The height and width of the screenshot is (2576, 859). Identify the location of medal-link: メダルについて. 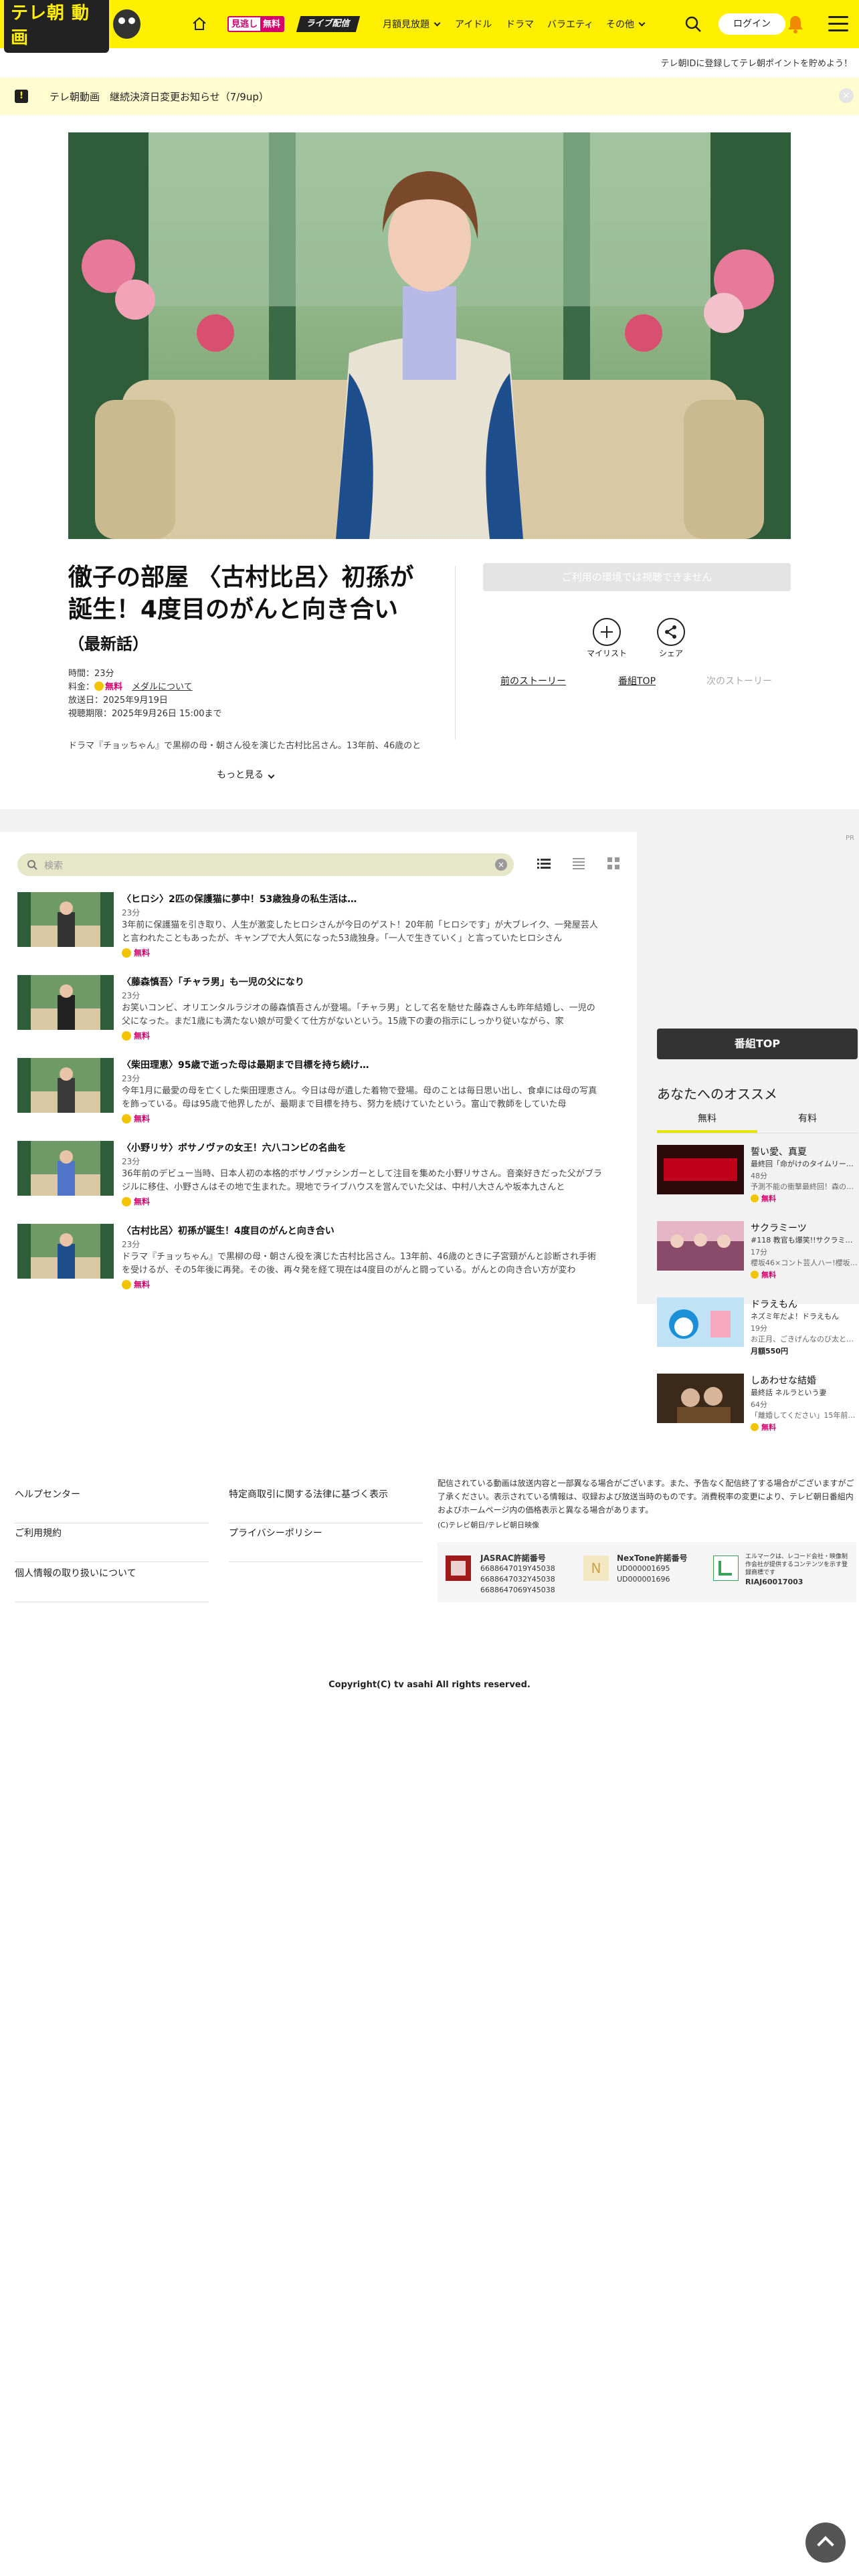
(162, 687).